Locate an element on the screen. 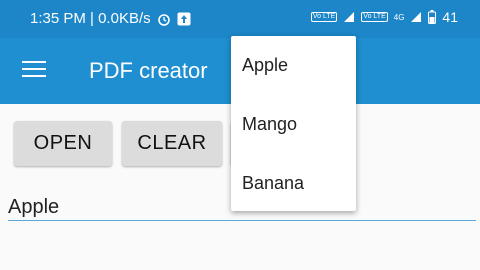  volte-icon: Vo LTE is located at coordinates (324, 17).